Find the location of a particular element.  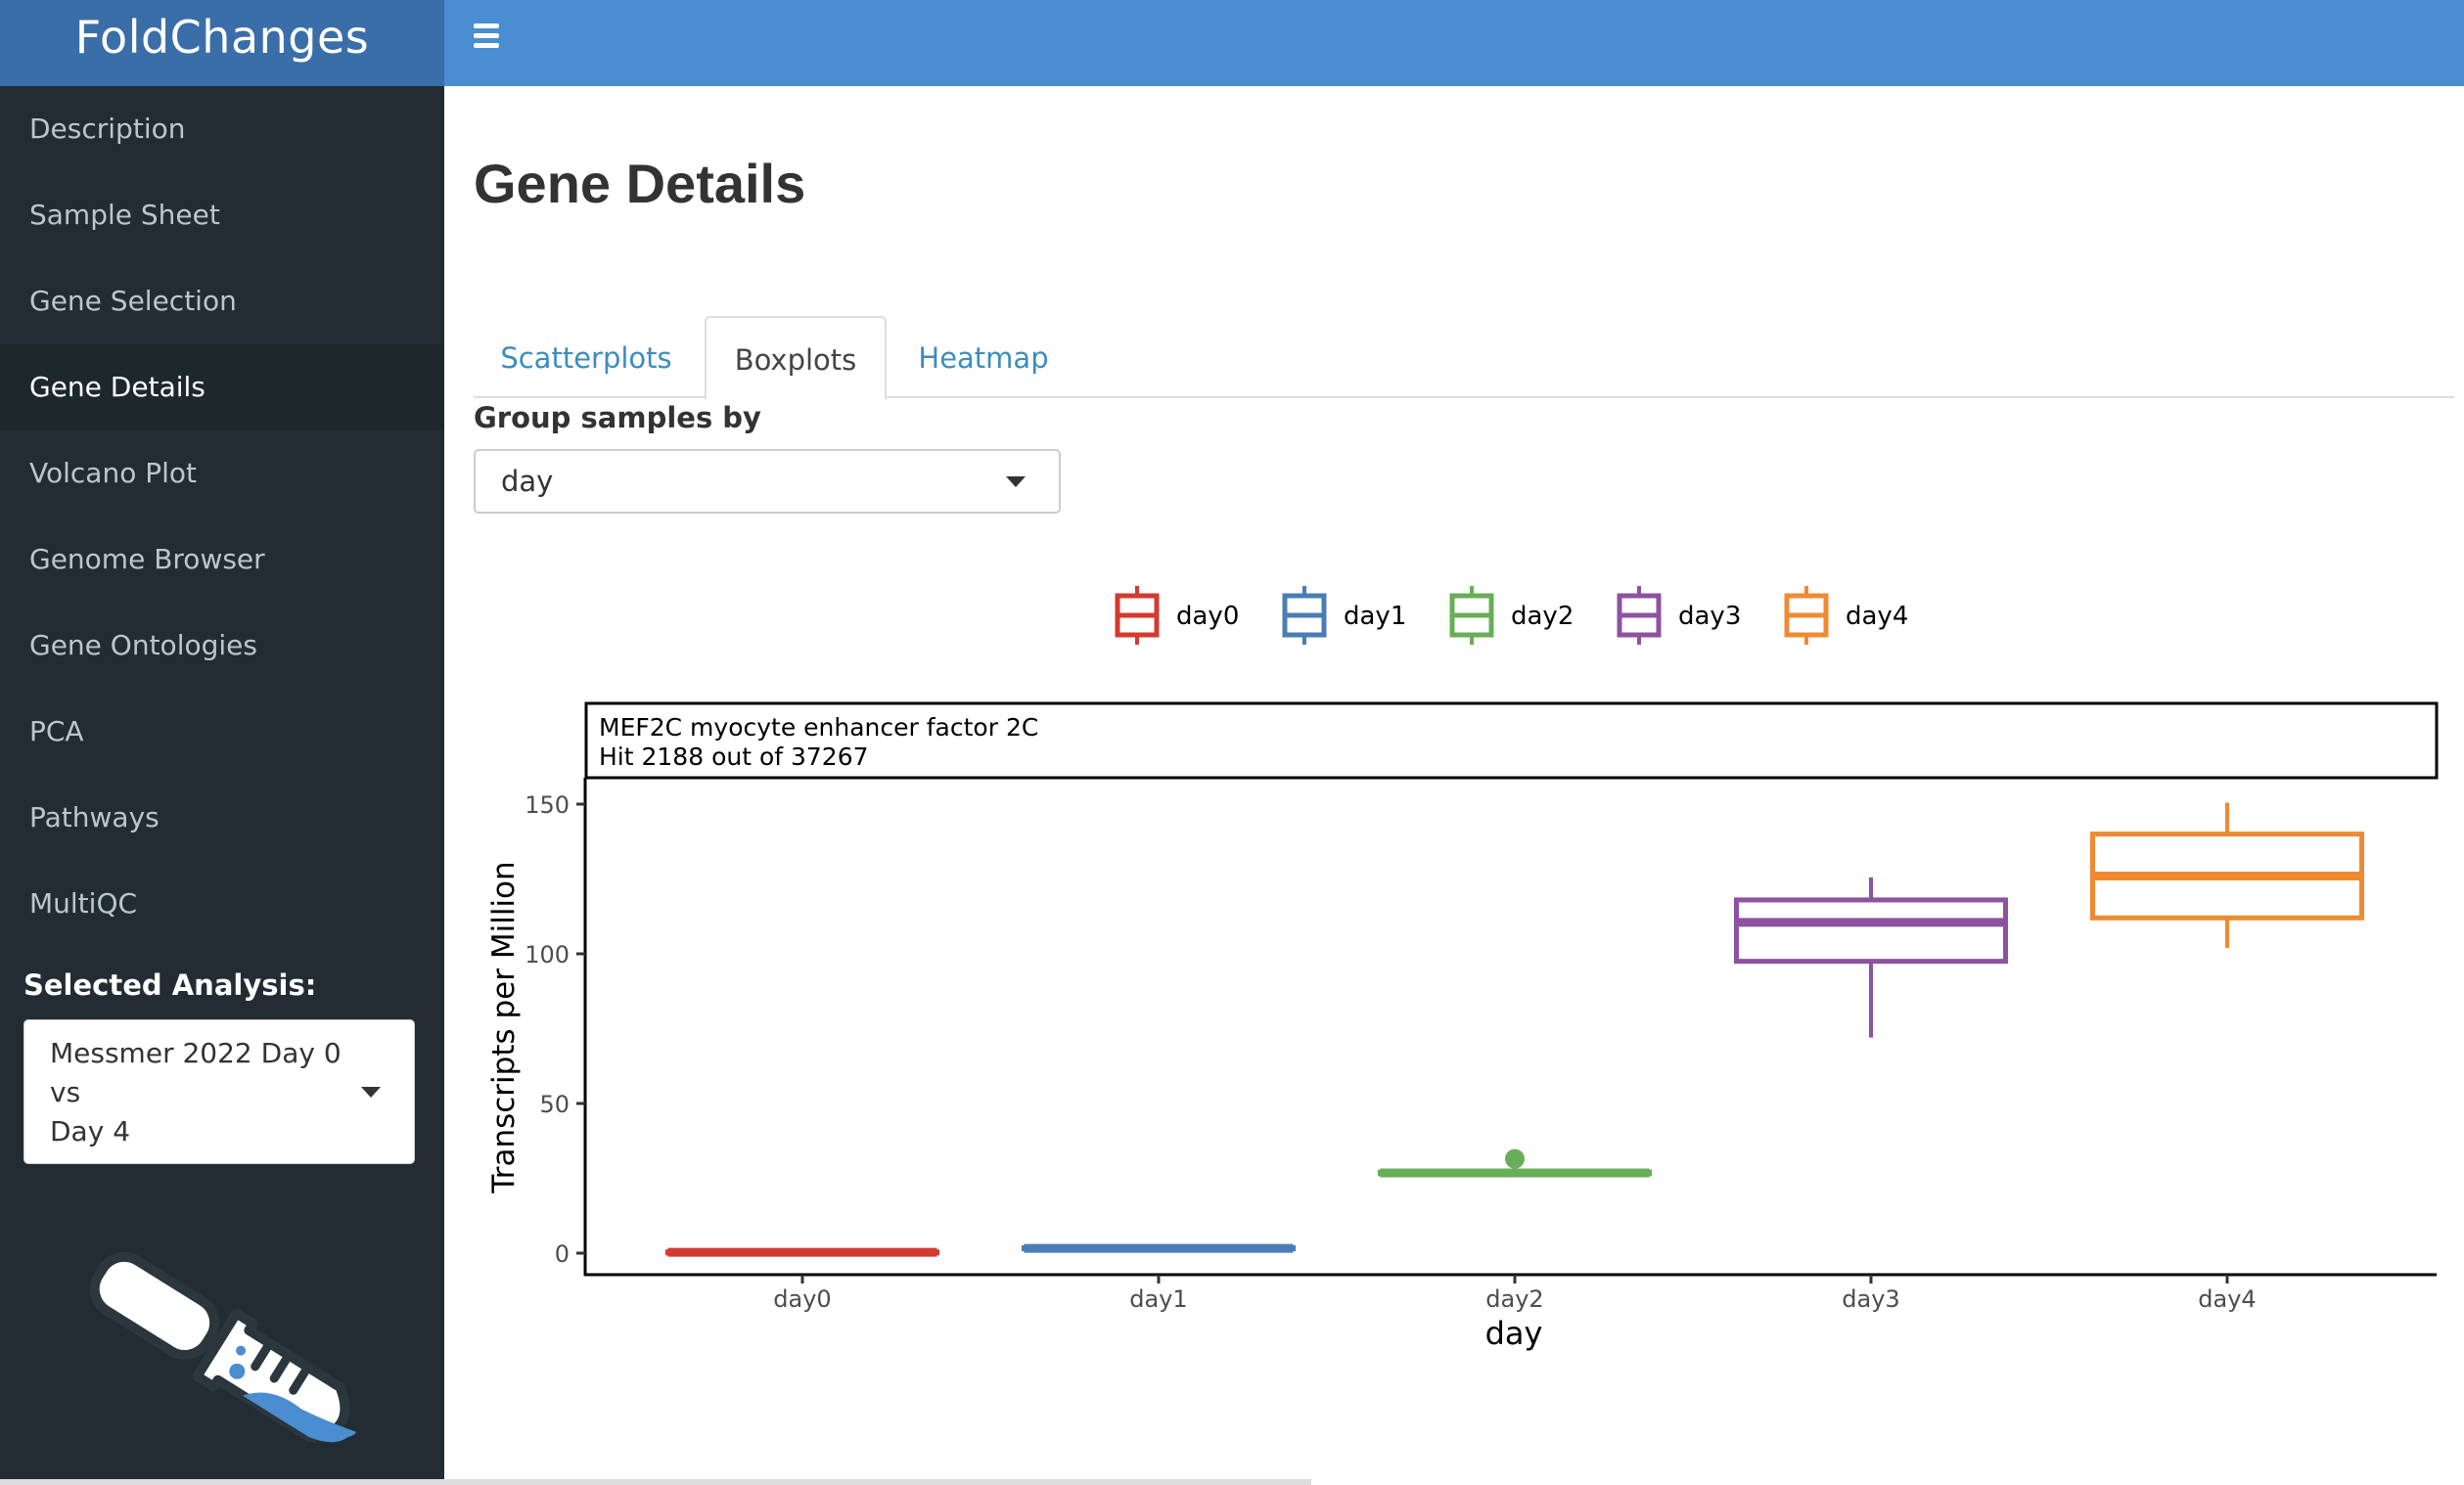

box-day2 is located at coordinates (1515, 1163).